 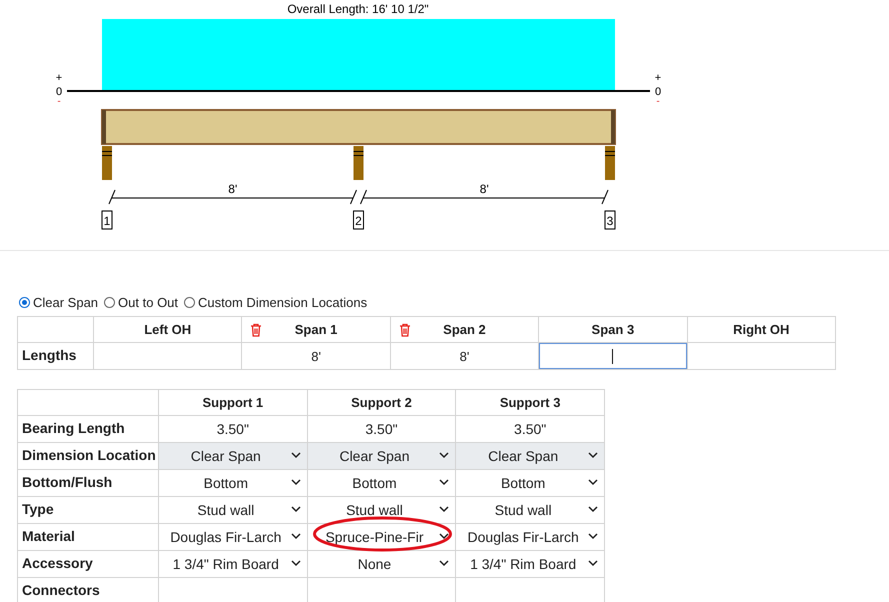 I want to click on column-header: Span 2, so click(x=464, y=329).